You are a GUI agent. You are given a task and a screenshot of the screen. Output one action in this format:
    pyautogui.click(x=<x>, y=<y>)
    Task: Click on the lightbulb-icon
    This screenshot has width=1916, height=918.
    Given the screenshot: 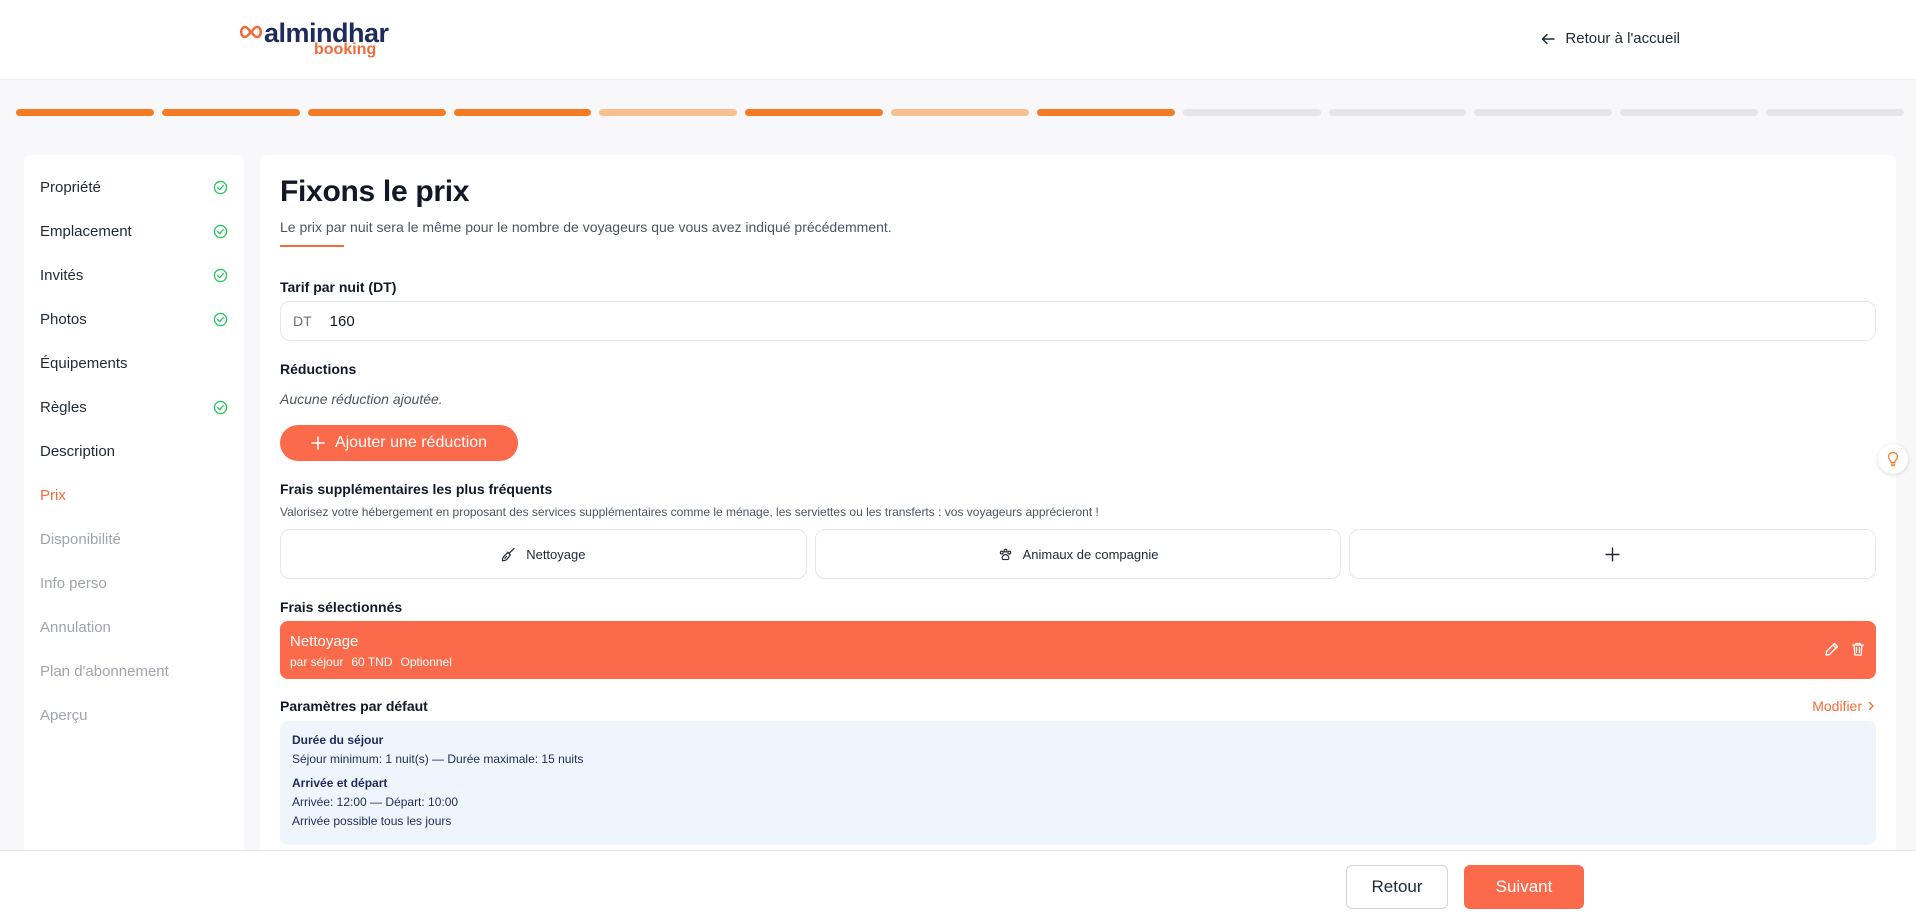 What is the action you would take?
    pyautogui.click(x=1893, y=459)
    